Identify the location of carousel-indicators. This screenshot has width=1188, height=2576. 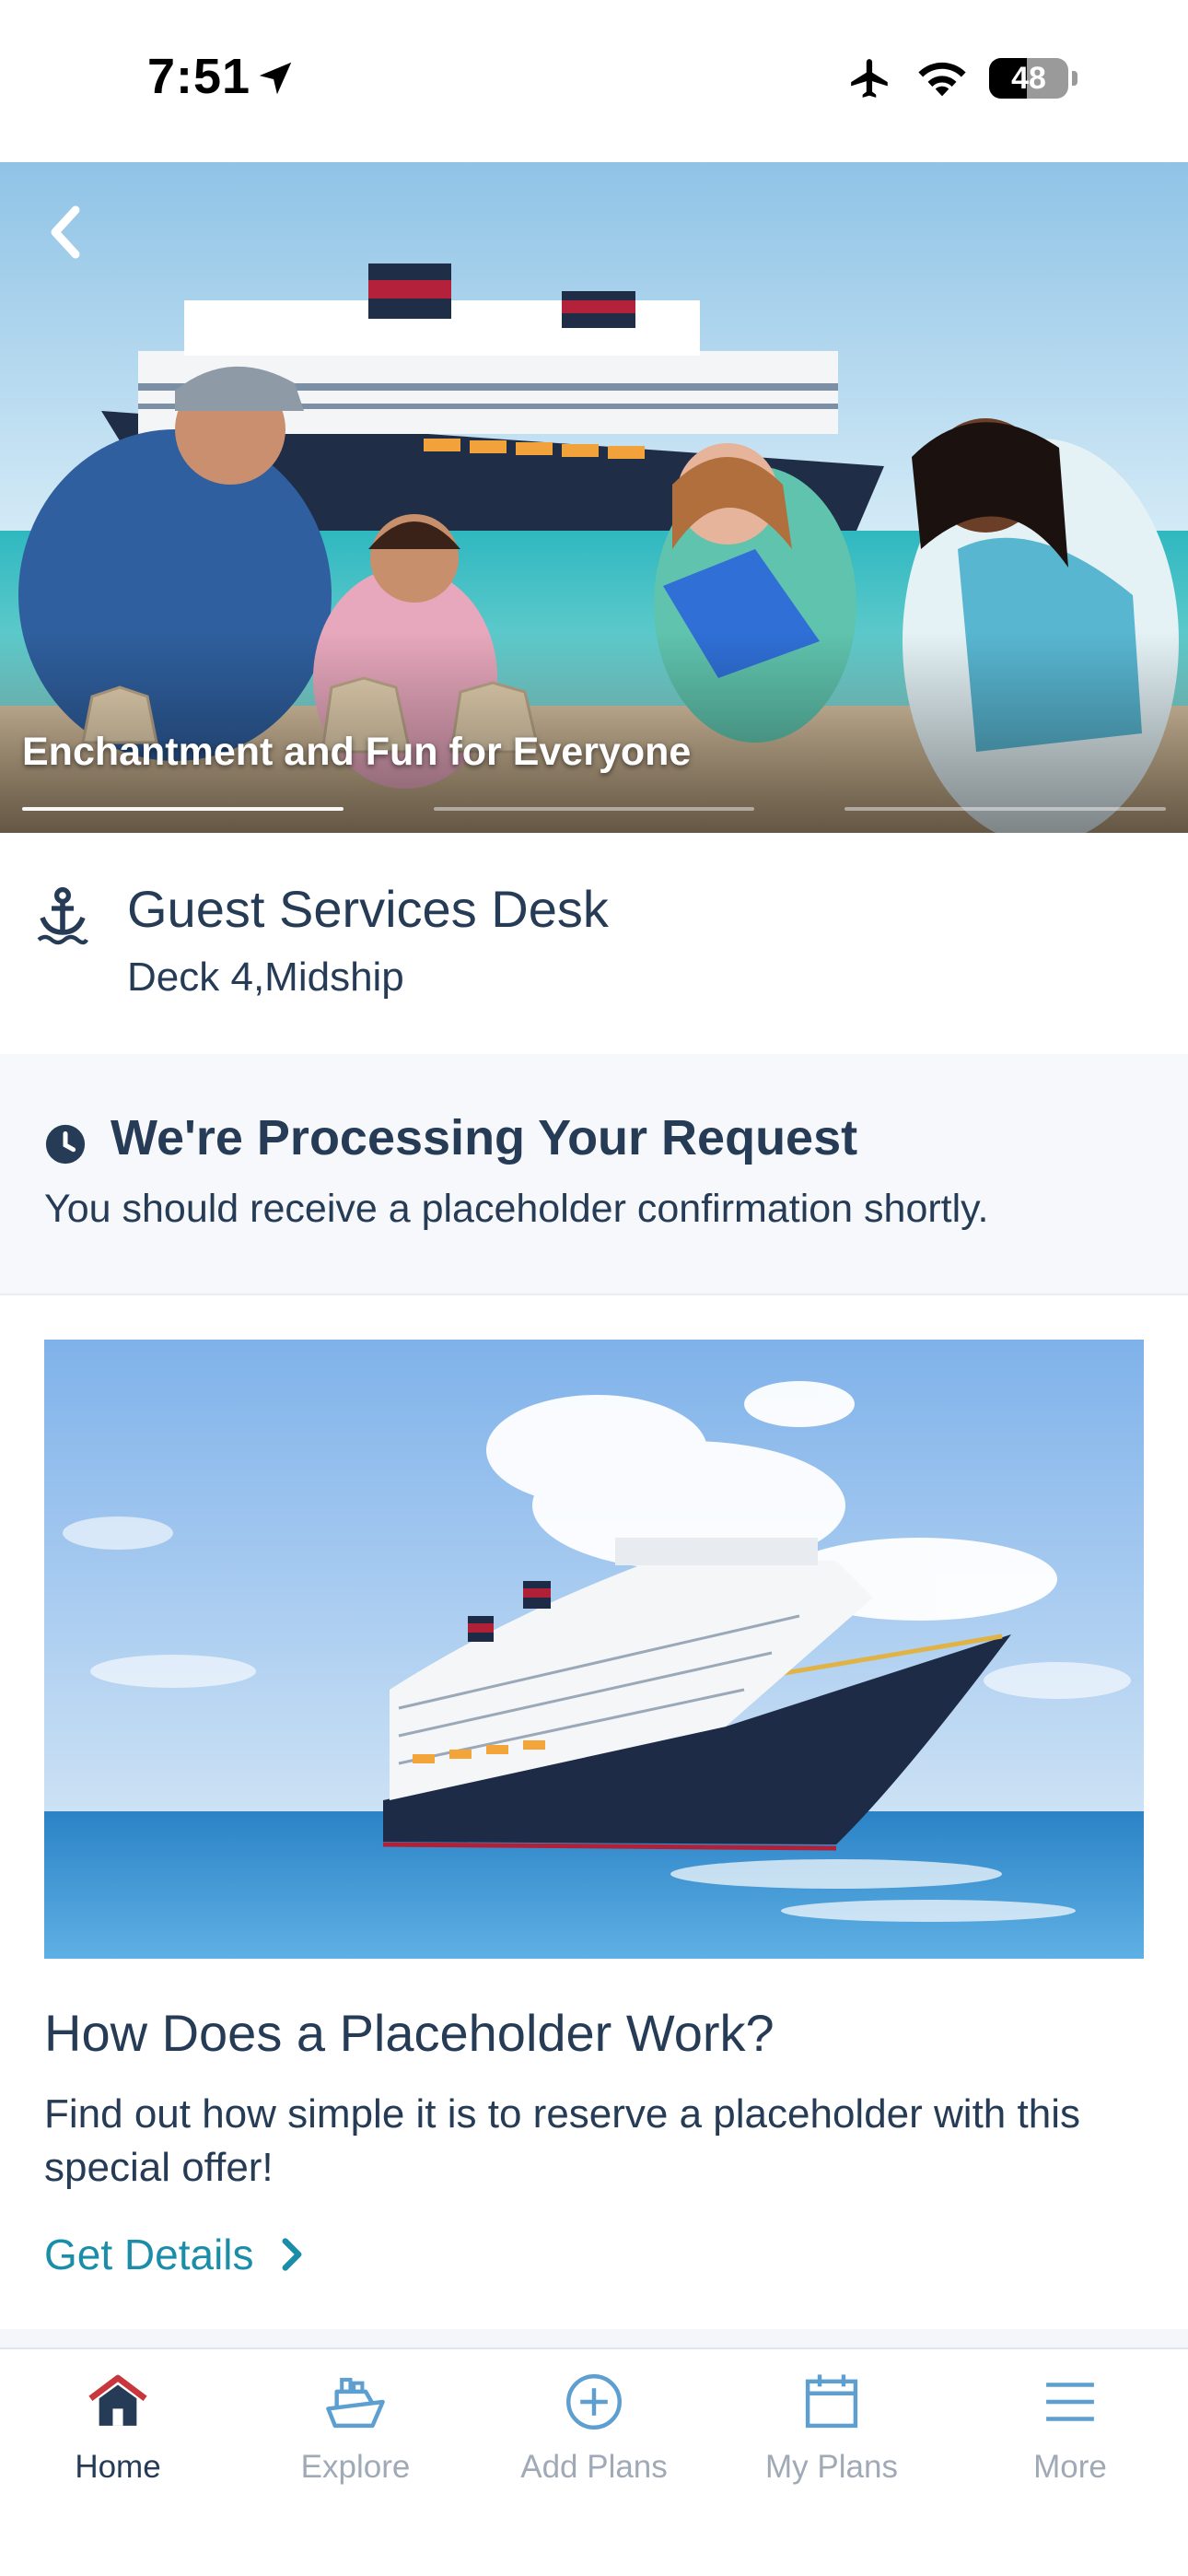
(594, 809).